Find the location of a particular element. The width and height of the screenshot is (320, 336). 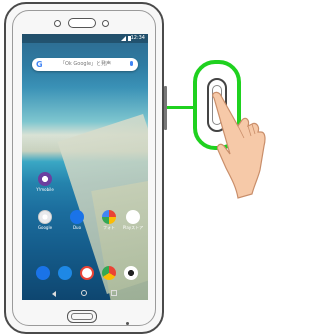

duo-app-icon is located at coordinates (77, 217).